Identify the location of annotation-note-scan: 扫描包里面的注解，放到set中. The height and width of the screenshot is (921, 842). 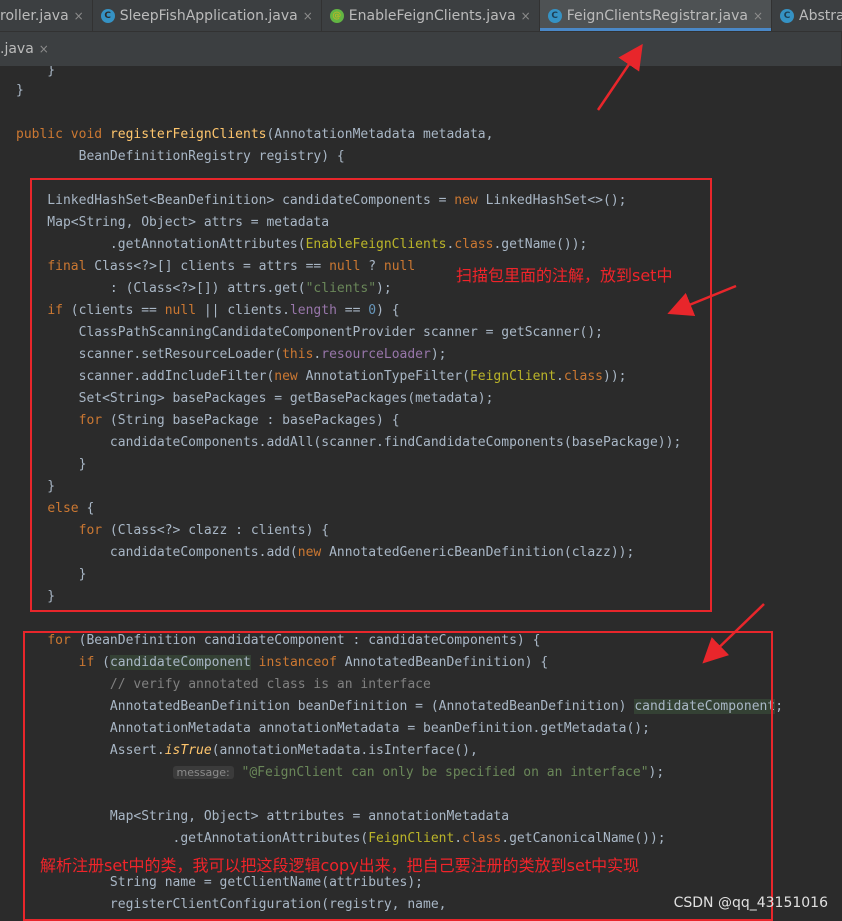
(564, 275).